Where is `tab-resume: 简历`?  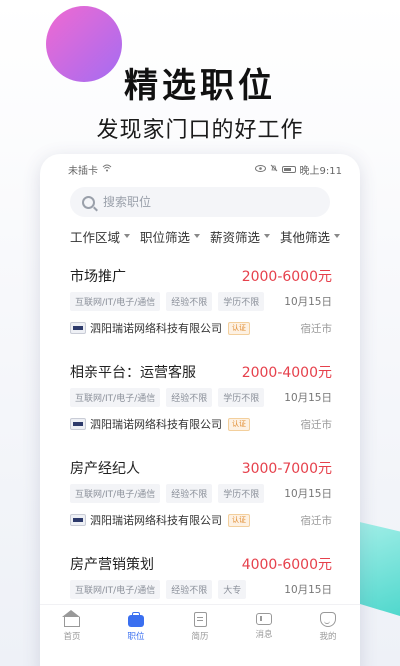 tab-resume: 简历 is located at coordinates (200, 626).